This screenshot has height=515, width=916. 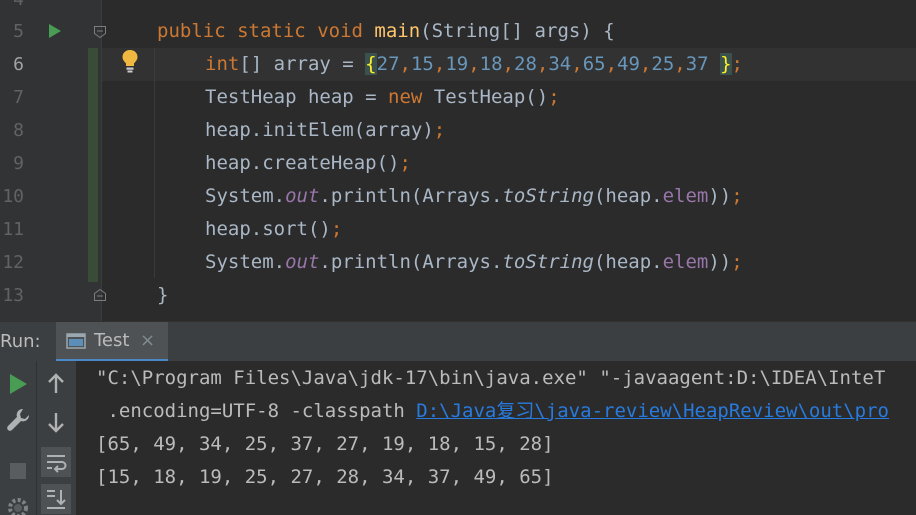 What do you see at coordinates (18, 130) in the screenshot?
I see `line-number: 8` at bounding box center [18, 130].